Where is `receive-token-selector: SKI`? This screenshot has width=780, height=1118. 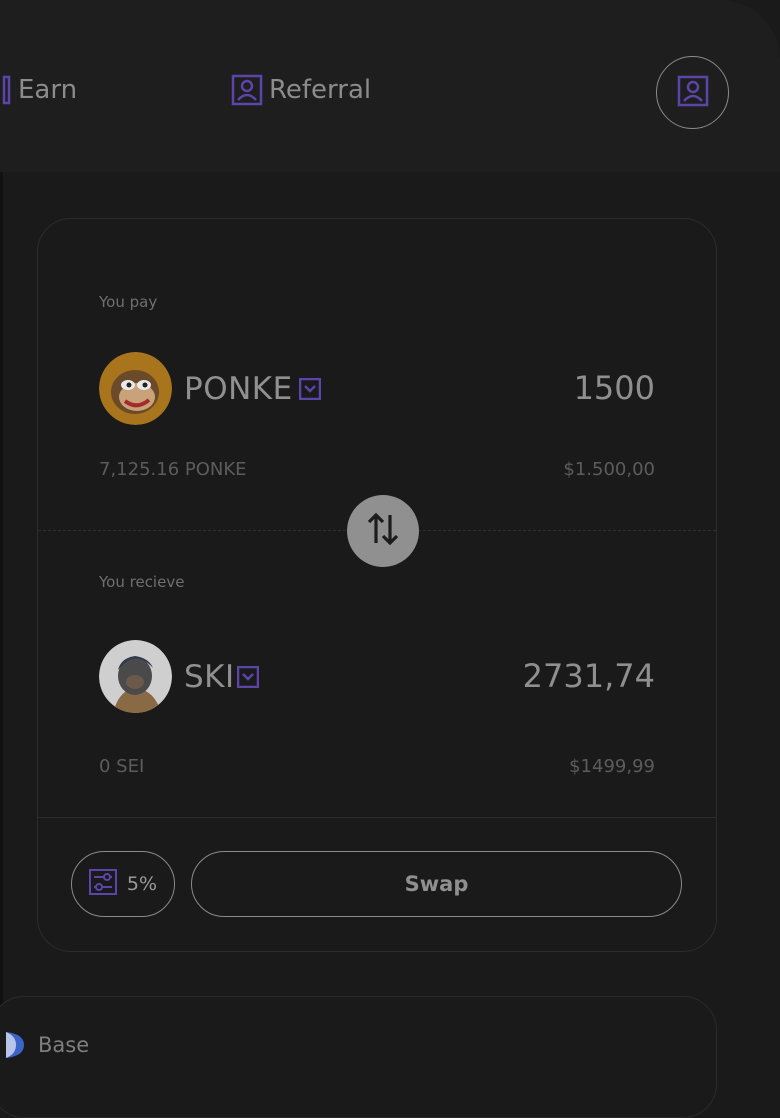
receive-token-selector: SKI is located at coordinates (179, 676).